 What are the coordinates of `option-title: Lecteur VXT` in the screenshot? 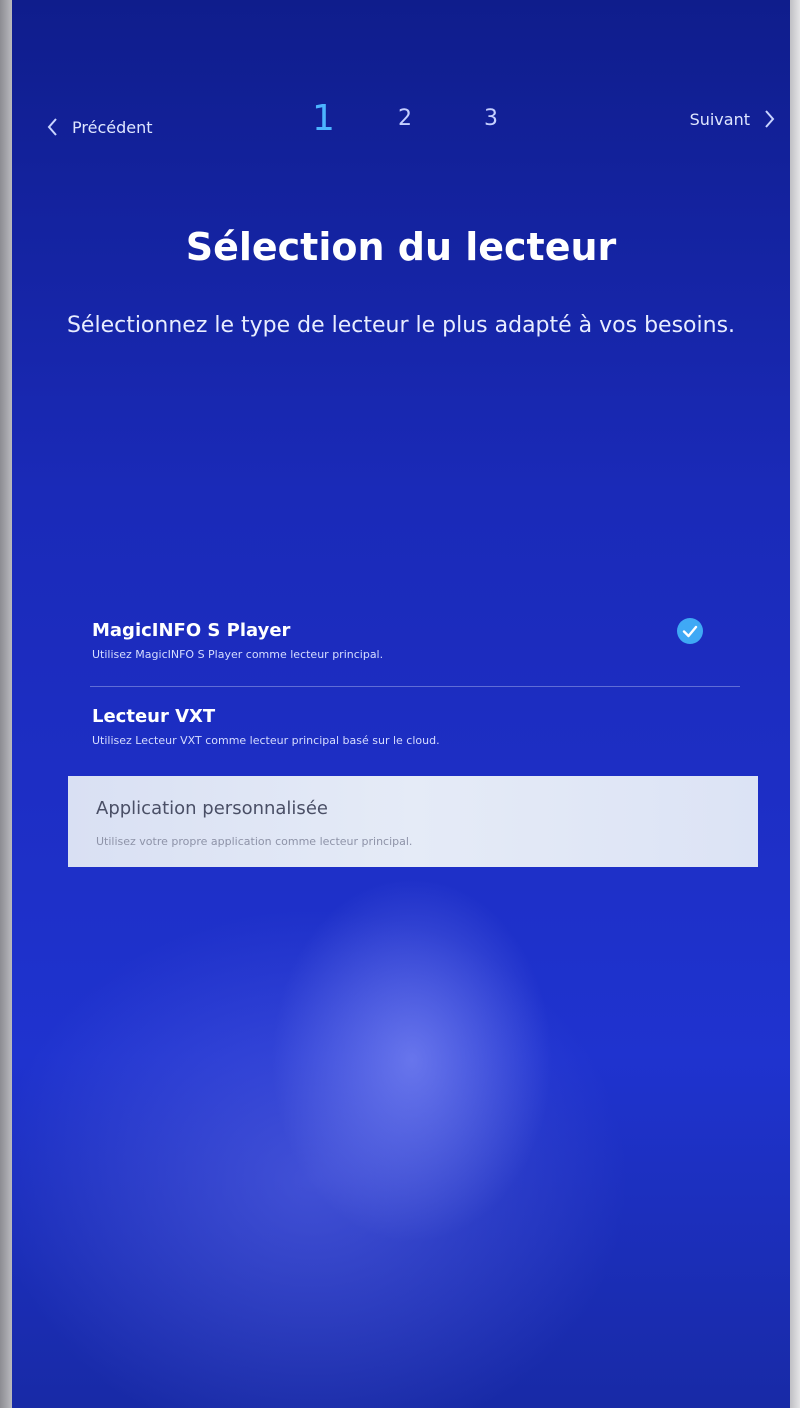 It's located at (154, 716).